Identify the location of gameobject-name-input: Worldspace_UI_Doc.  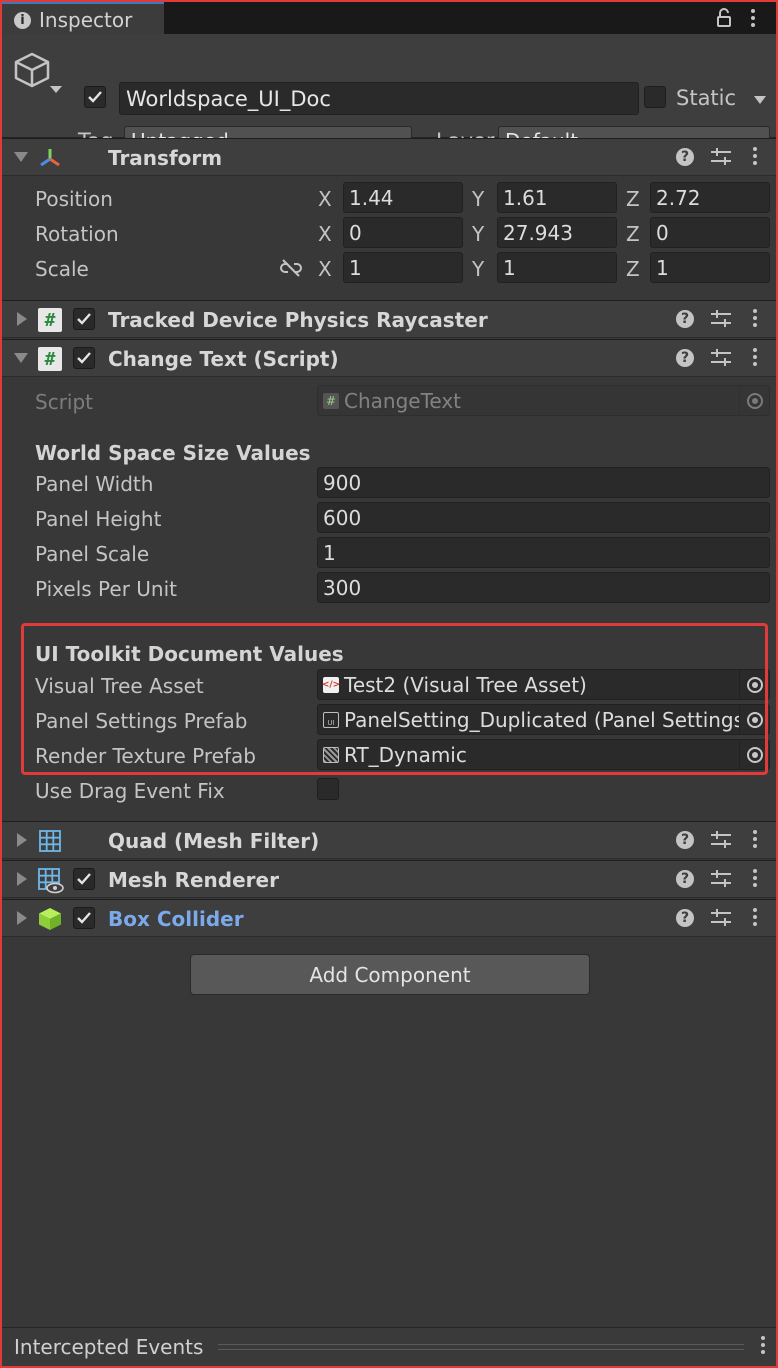
(379, 98).